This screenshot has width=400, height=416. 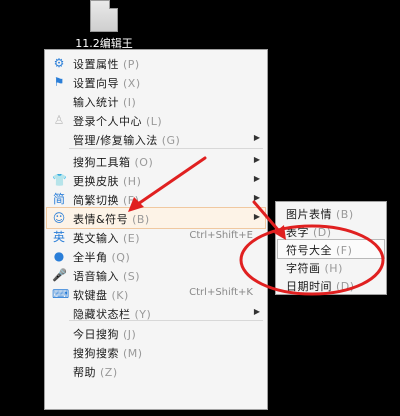 I want to click on submenu-item-label: 表字 (D), so click(x=309, y=232).